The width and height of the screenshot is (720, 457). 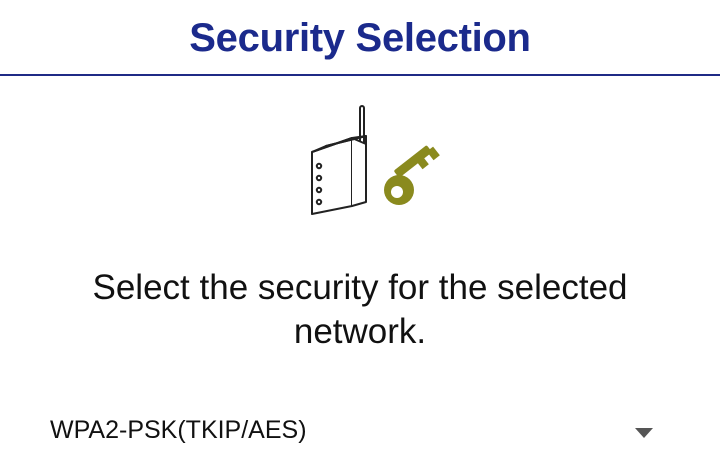 What do you see at coordinates (397, 192) in the screenshot?
I see `key-hole` at bounding box center [397, 192].